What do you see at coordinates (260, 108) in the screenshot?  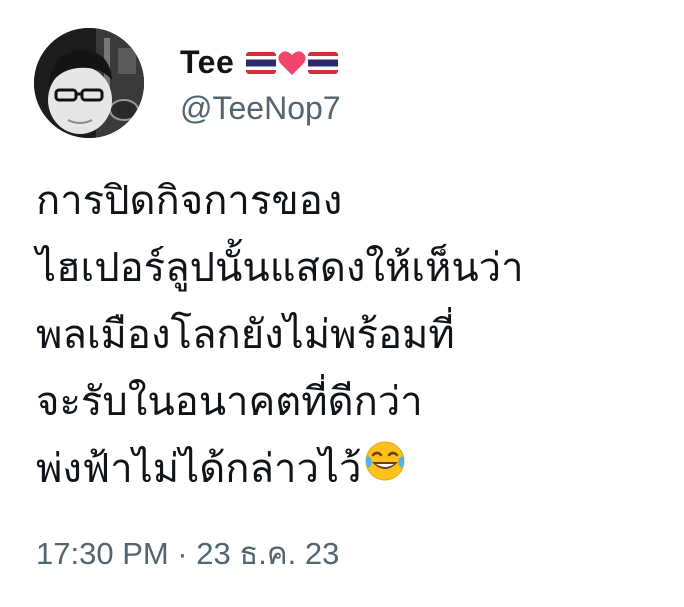 I see `user-handle: @TeeNop7` at bounding box center [260, 108].